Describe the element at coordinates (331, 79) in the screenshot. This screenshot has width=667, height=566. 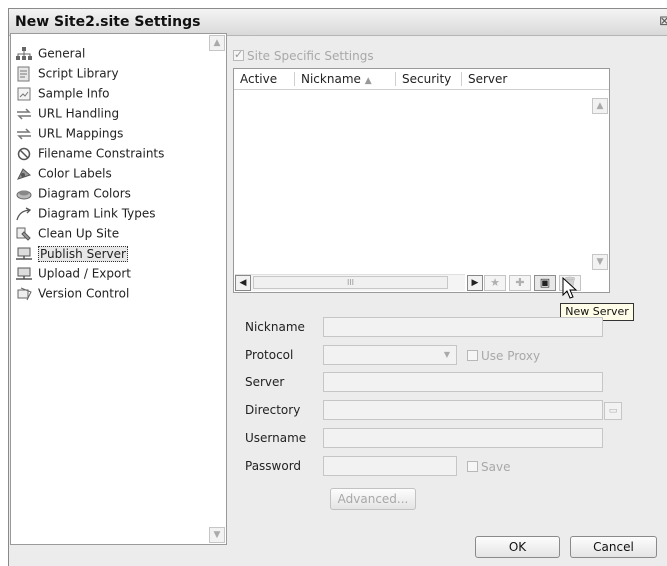
I see `column-header-label: Nickname` at that location.